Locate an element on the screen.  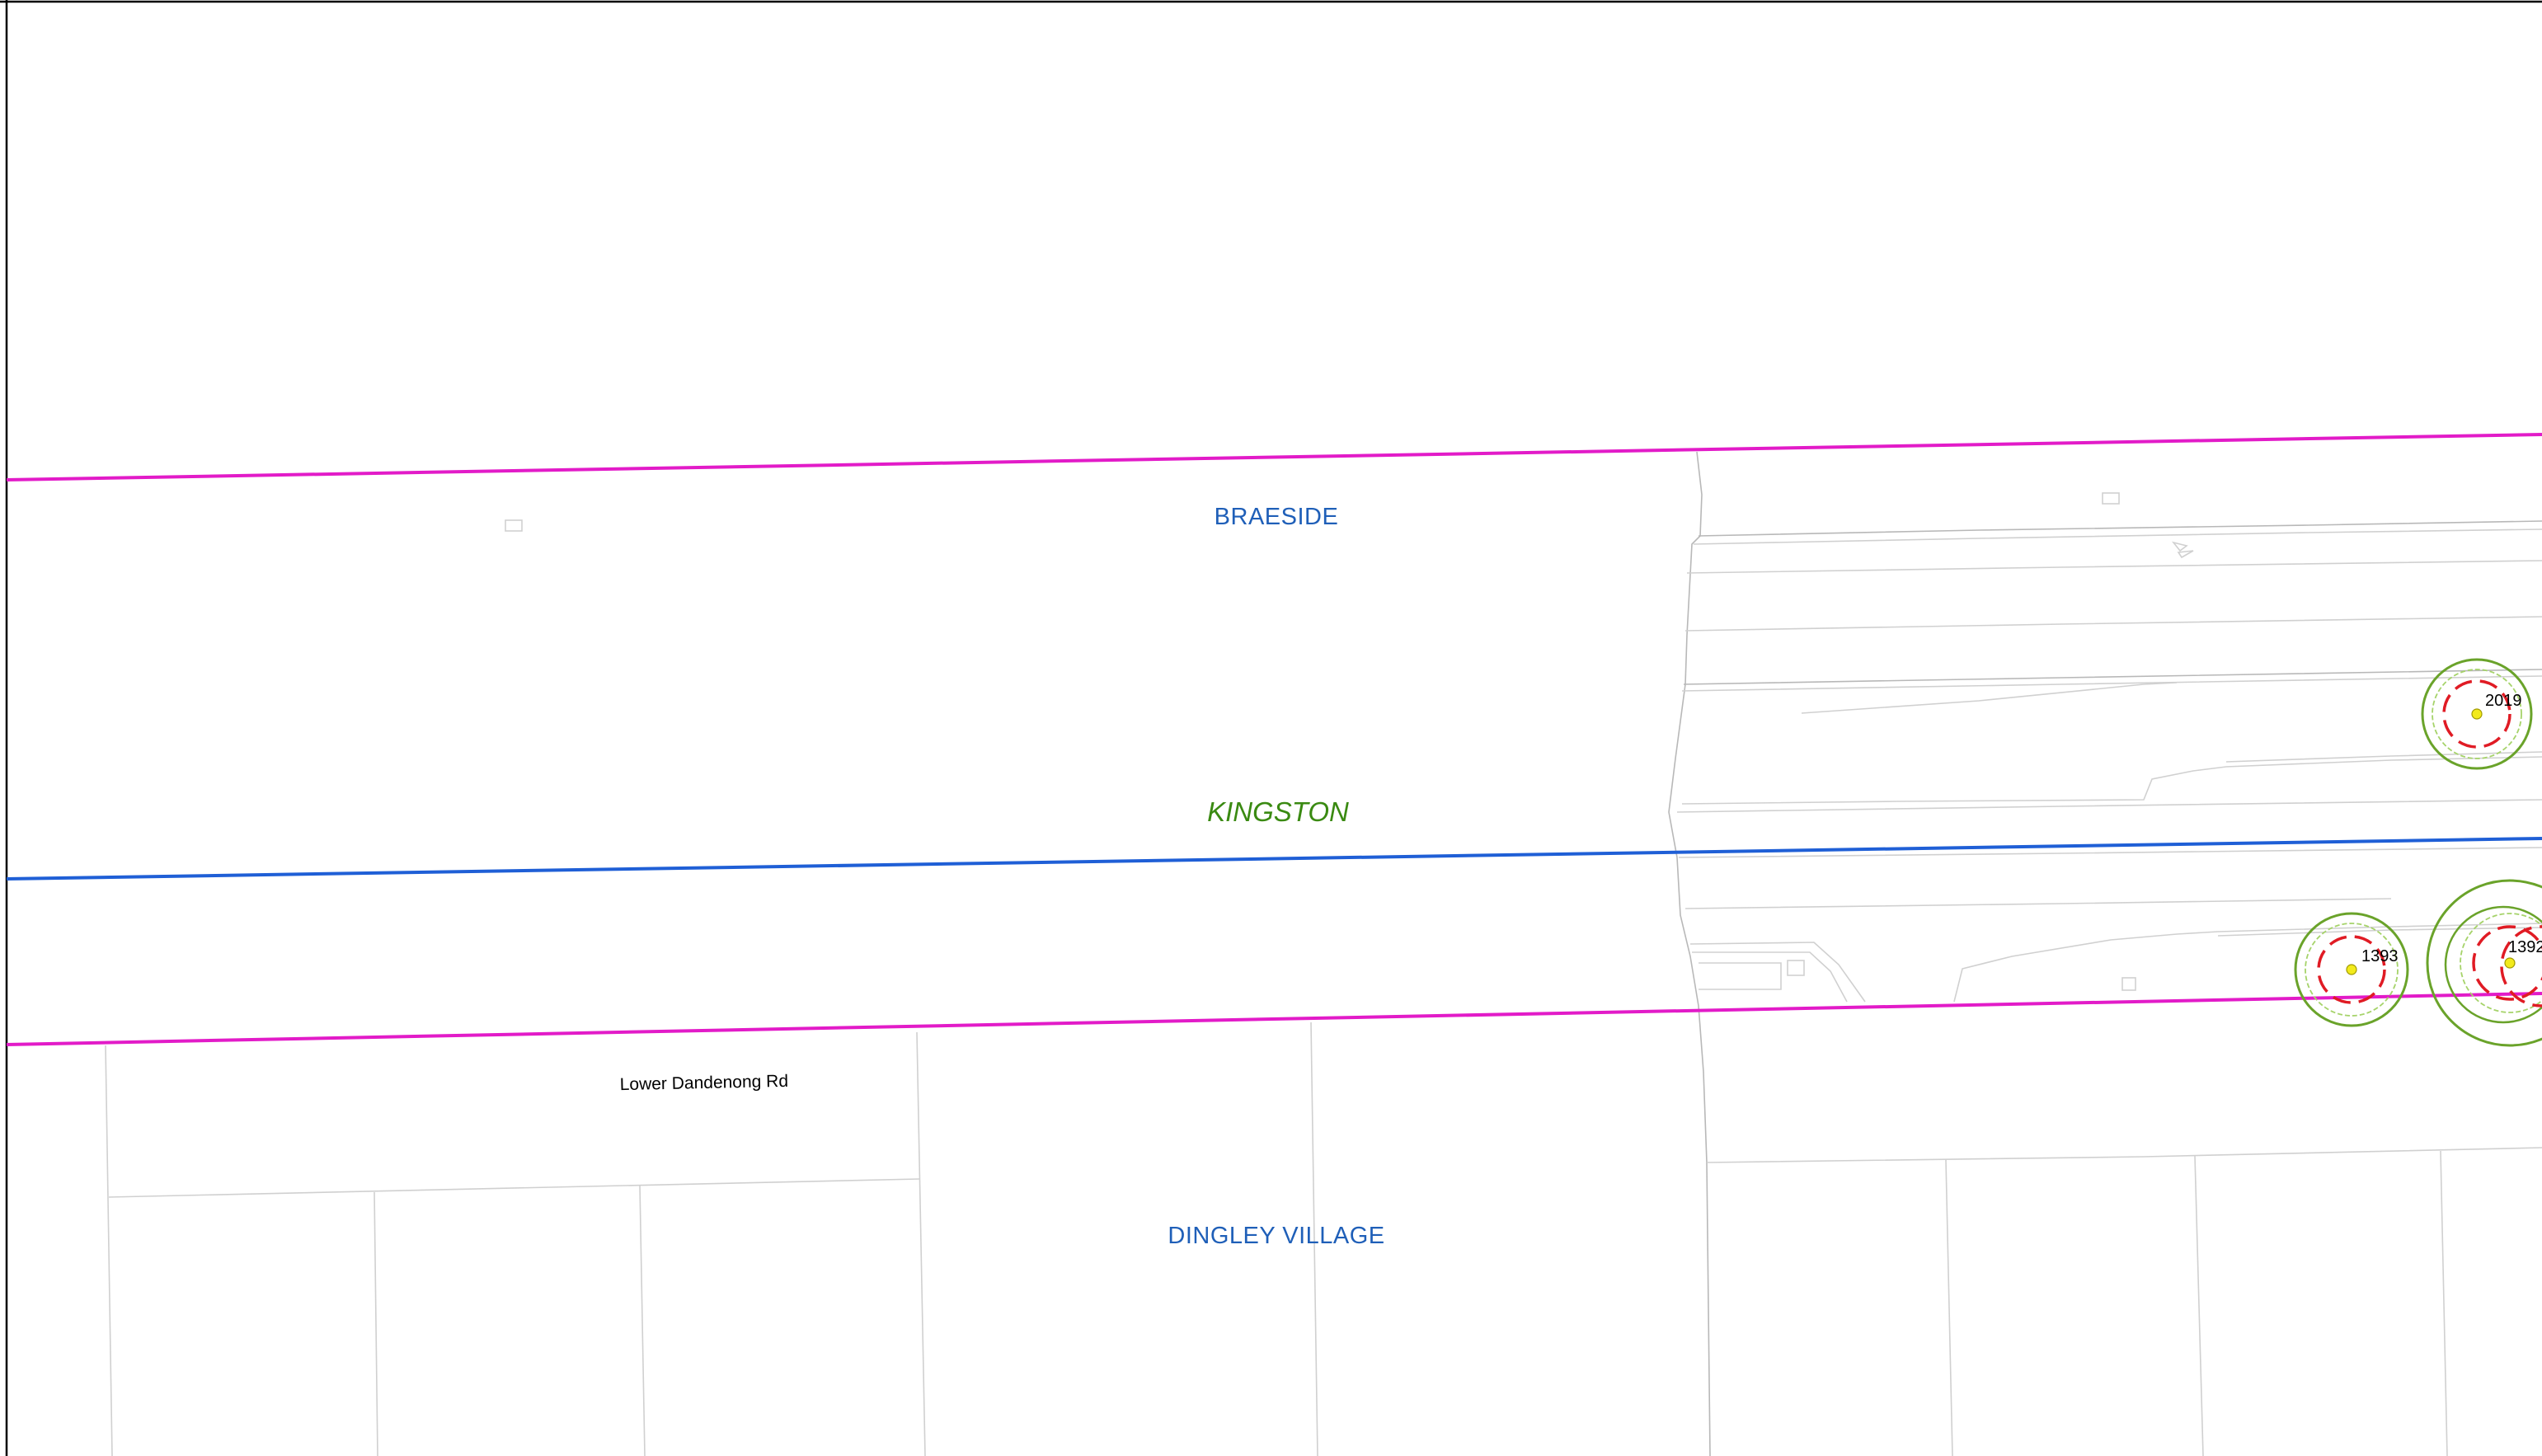
tree-2019: 2019 is located at coordinates (2477, 714).